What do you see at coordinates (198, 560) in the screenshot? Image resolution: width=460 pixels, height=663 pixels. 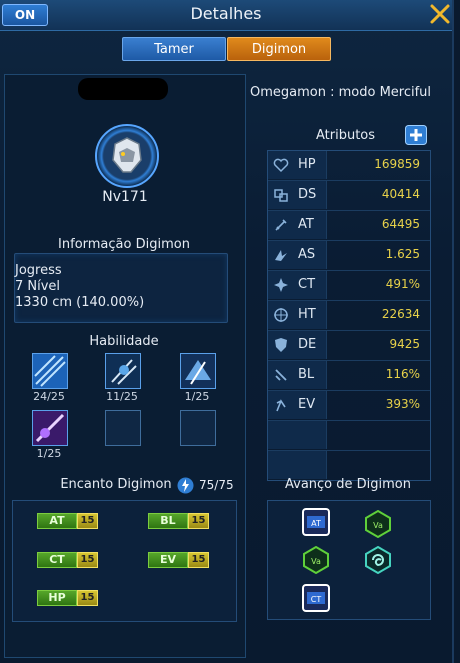 I see `encanto-ev-value: 15` at bounding box center [198, 560].